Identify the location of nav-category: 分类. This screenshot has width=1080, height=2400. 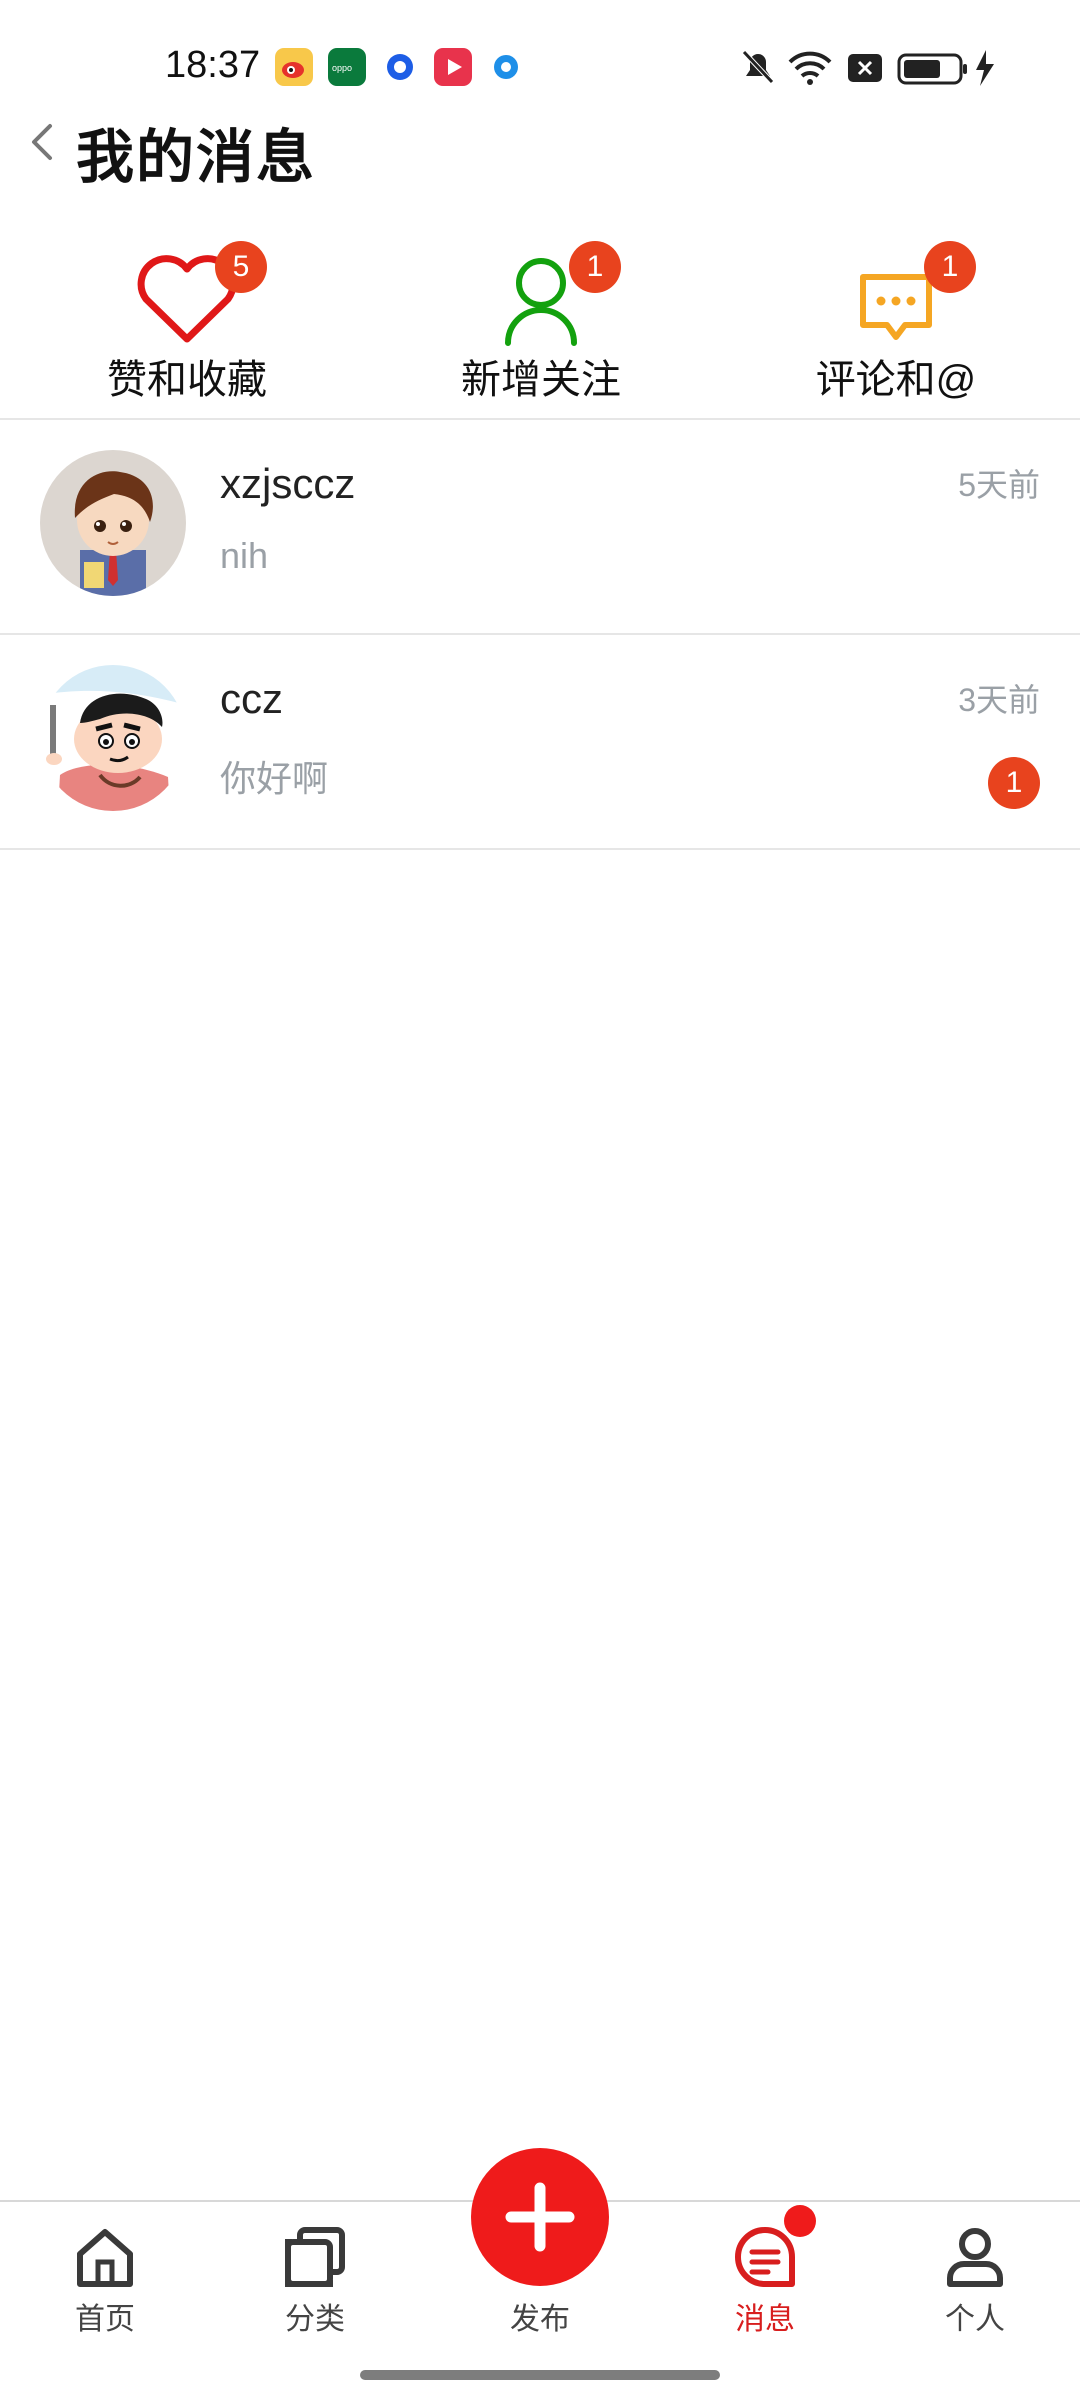
(315, 2277).